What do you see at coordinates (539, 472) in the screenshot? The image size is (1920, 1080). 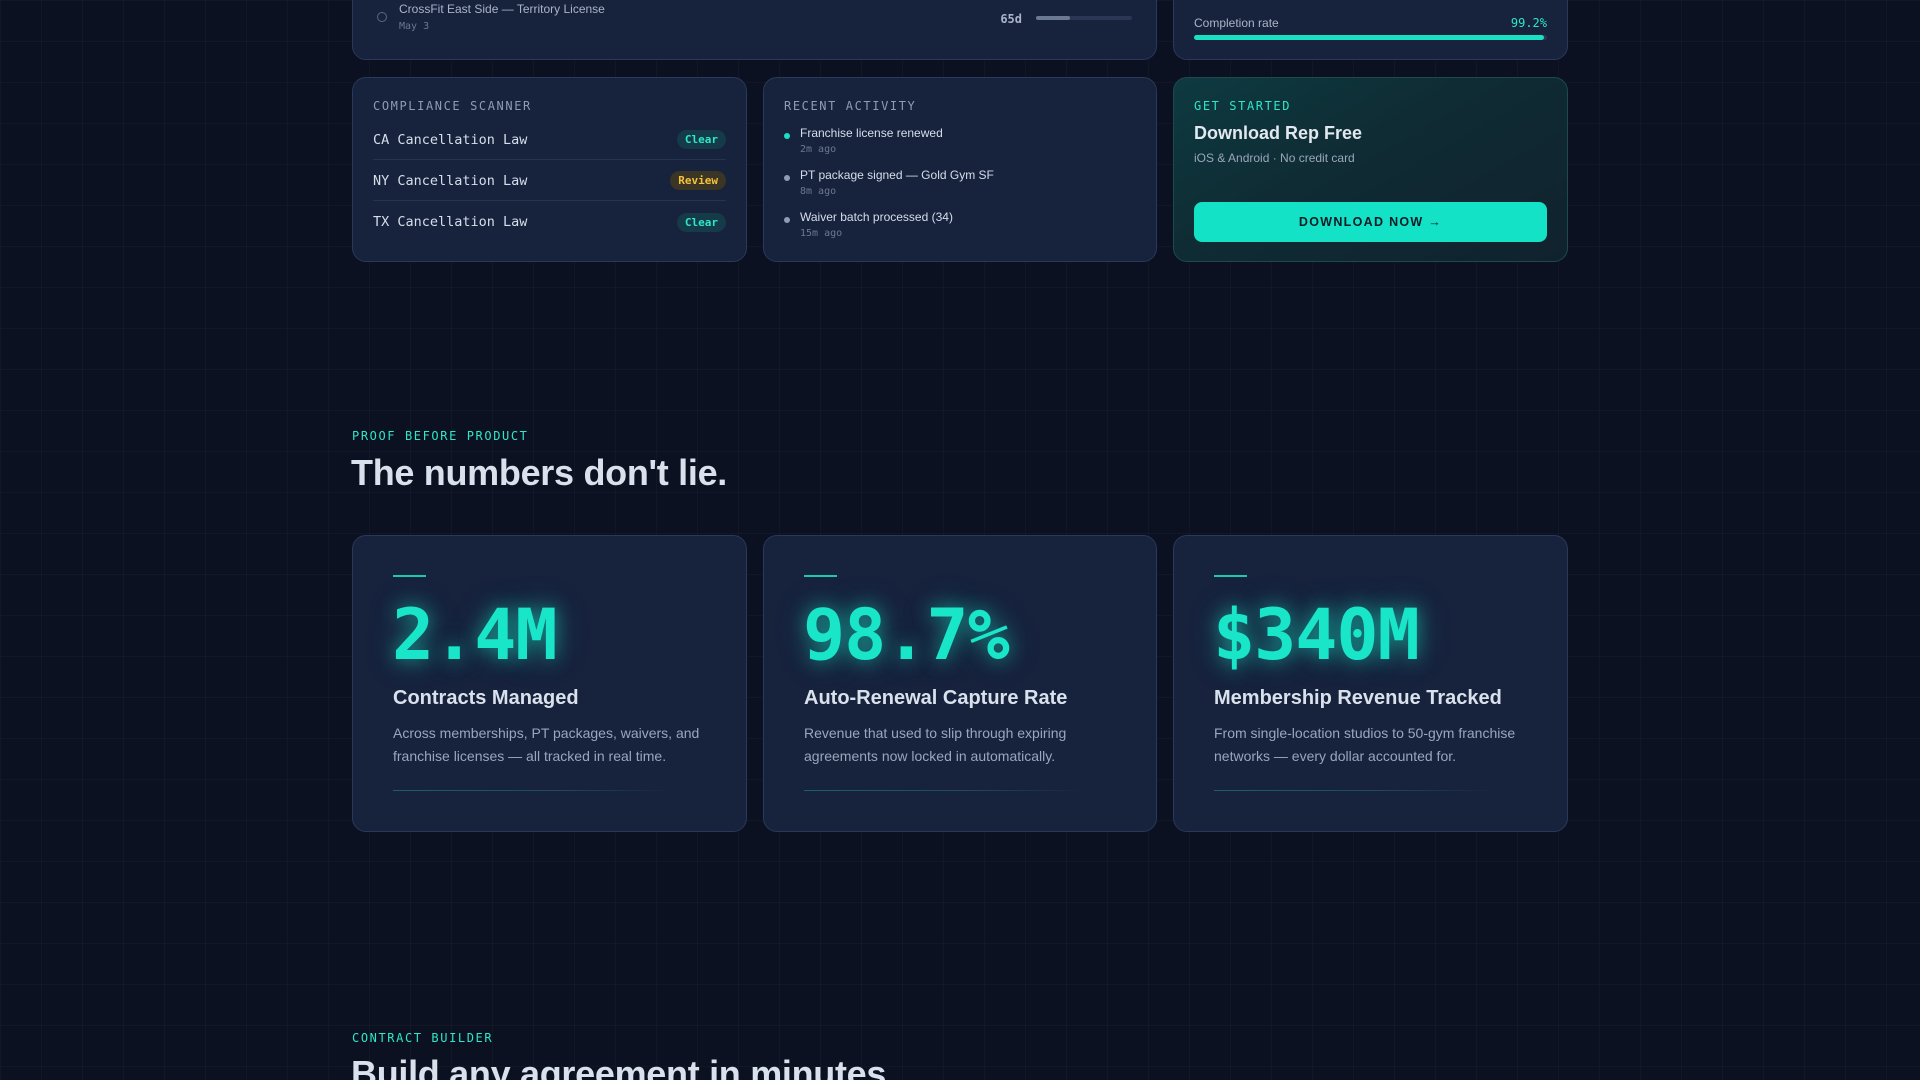 I see `proof-title: The numbers don't lie.` at bounding box center [539, 472].